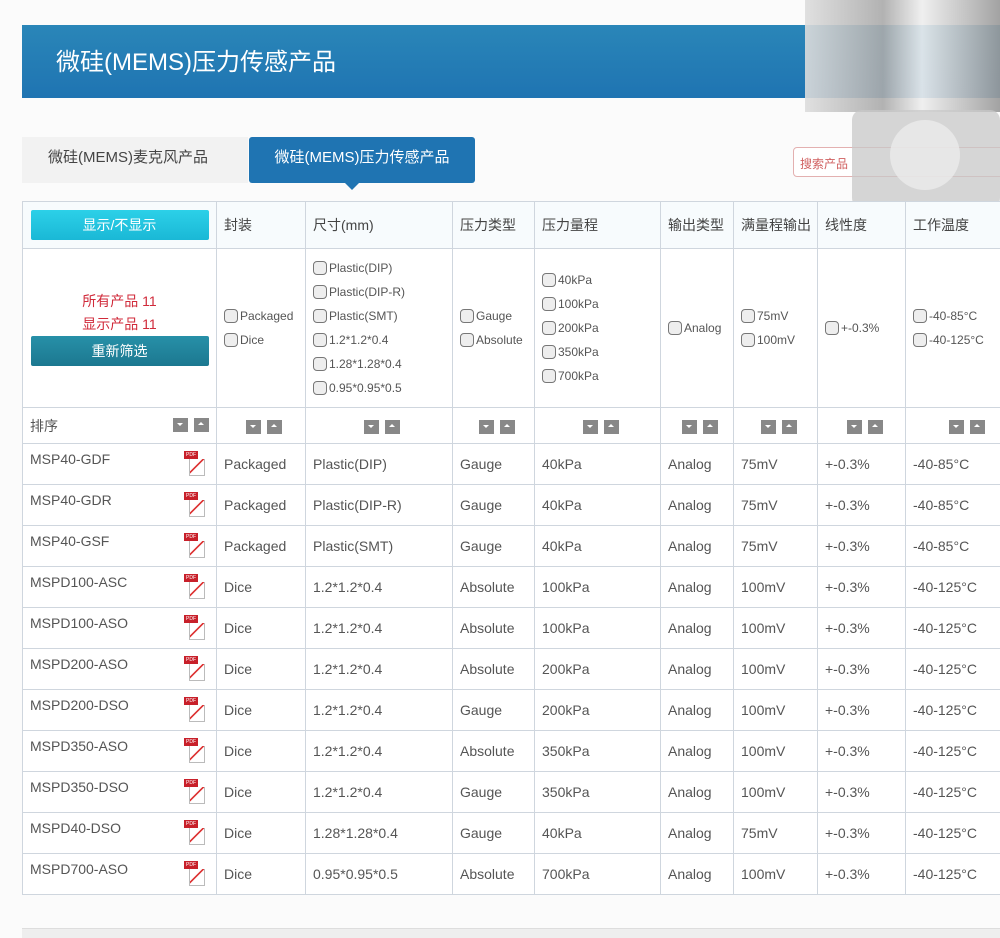  I want to click on filter-option: 700kPa, so click(597, 376).